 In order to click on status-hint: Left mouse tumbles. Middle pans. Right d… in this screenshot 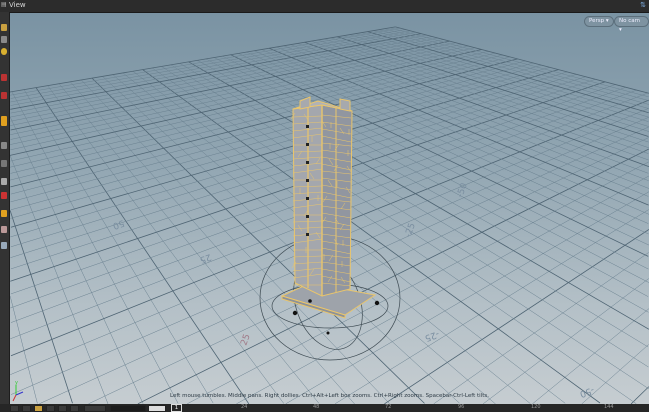, I will do `click(329, 396)`.